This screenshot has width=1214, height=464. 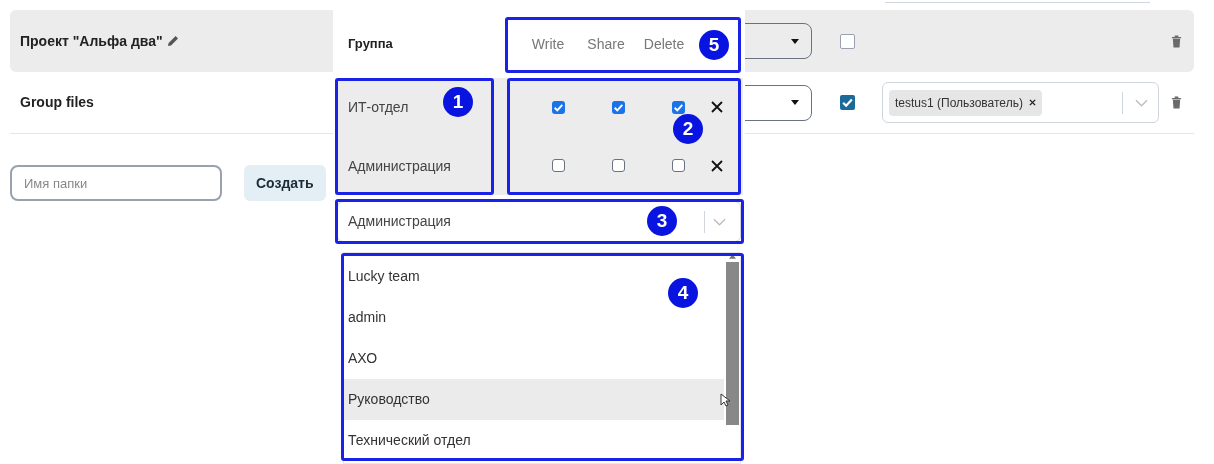 I want to click on column-header: Delete, so click(x=664, y=44).